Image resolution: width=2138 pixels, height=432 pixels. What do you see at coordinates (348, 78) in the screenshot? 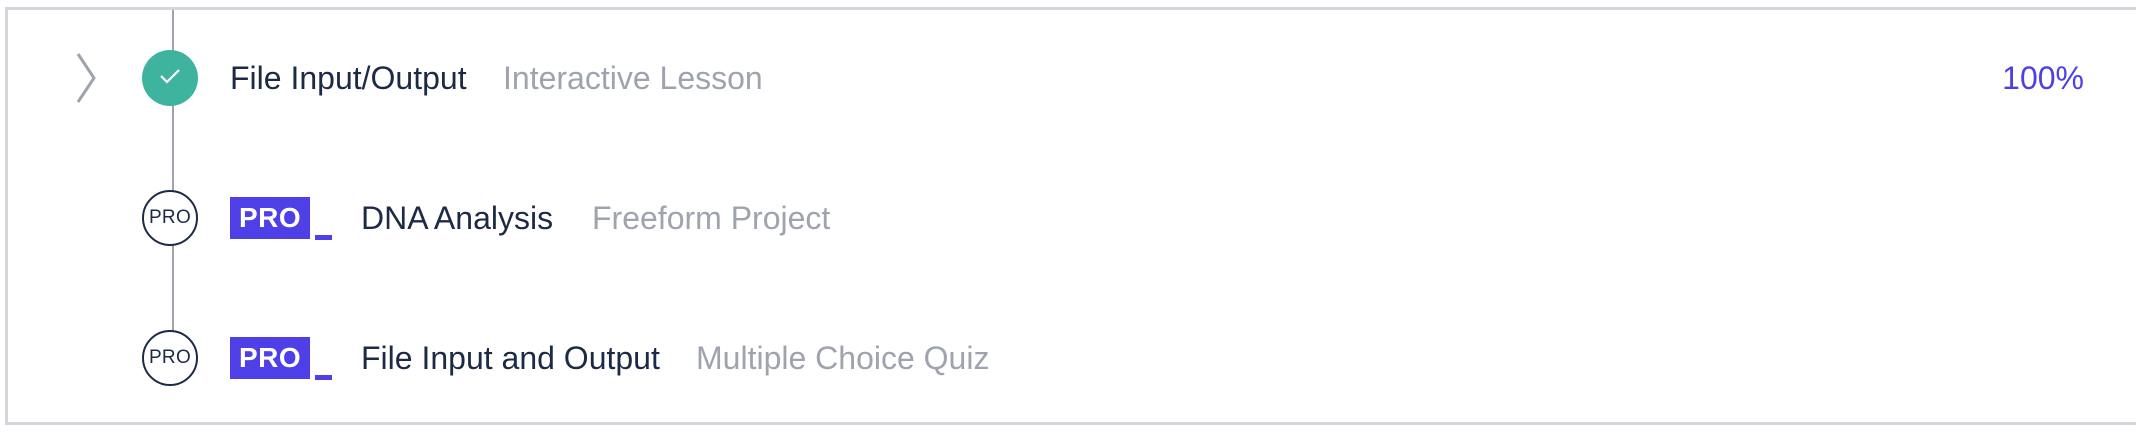
I see `lesson-title: File Input/Output` at bounding box center [348, 78].